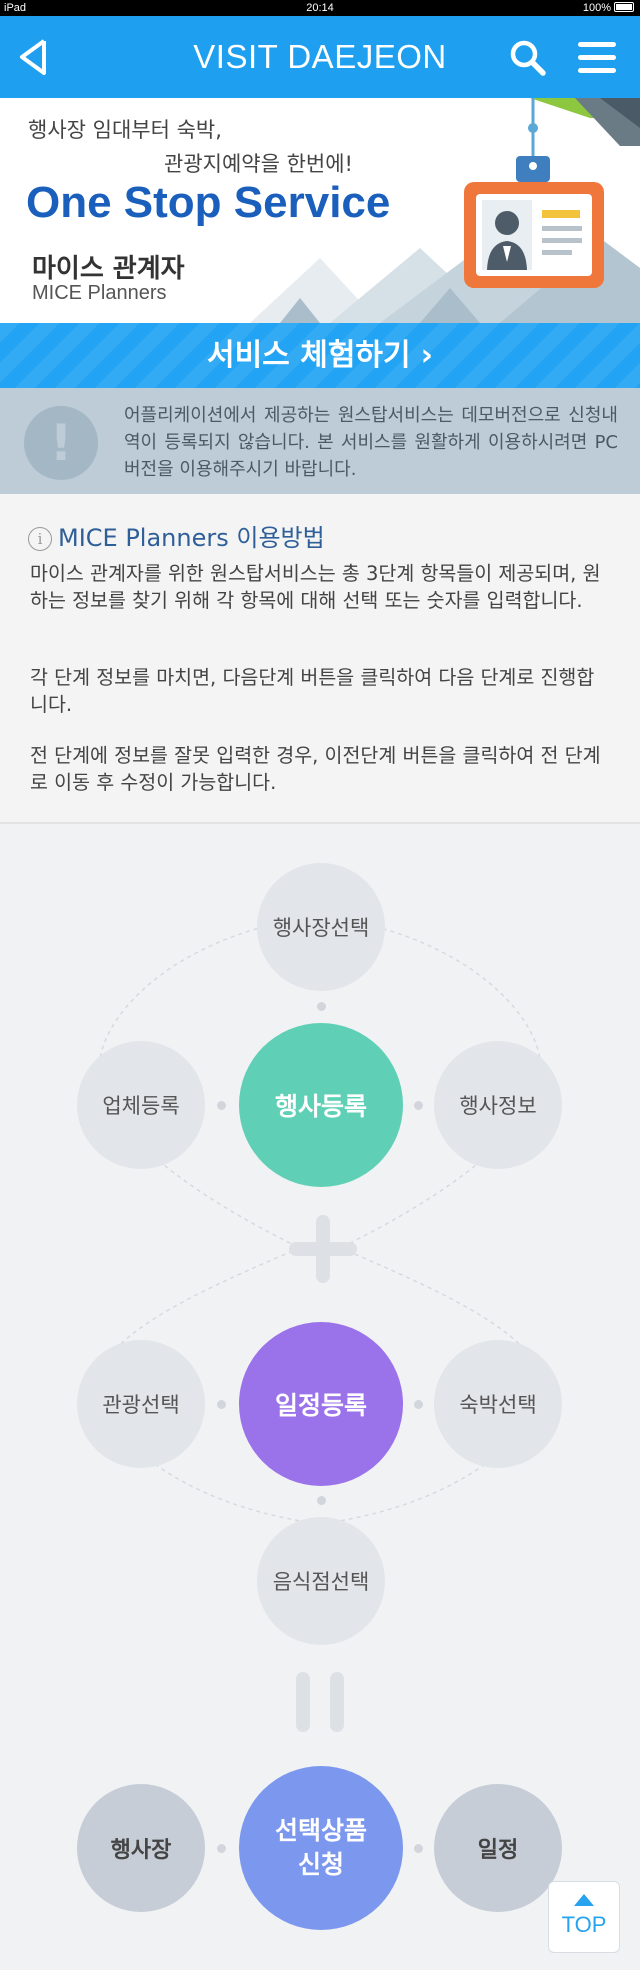 Image resolution: width=640 pixels, height=1970 pixels. Describe the element at coordinates (584, 1924) in the screenshot. I see `scroll-top-label: TOP` at that location.